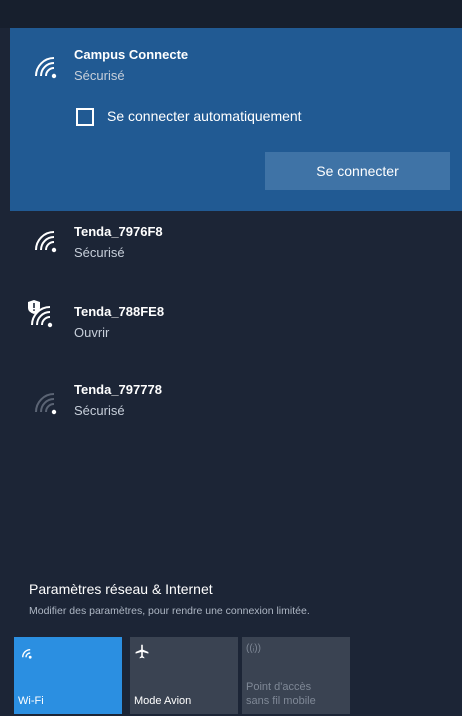  What do you see at coordinates (131, 54) in the screenshot?
I see `network-name: Campus Connecte` at bounding box center [131, 54].